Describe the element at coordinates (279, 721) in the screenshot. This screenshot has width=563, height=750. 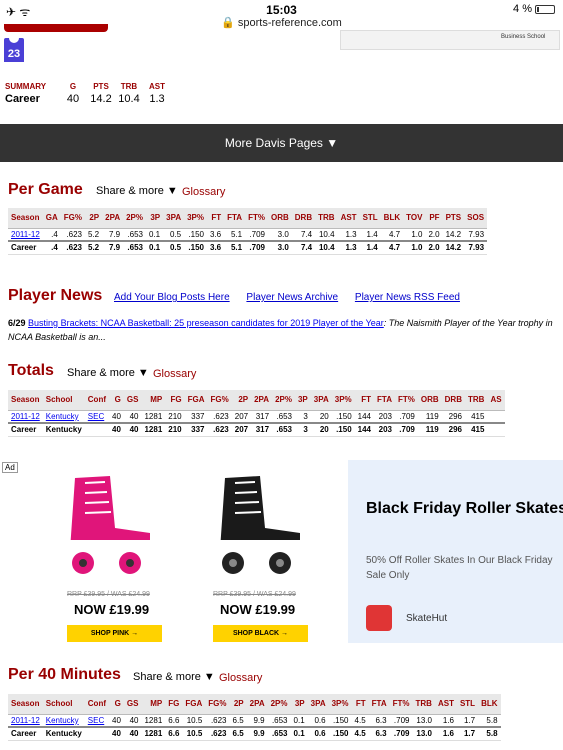
I see `table-cell: .653` at that location.